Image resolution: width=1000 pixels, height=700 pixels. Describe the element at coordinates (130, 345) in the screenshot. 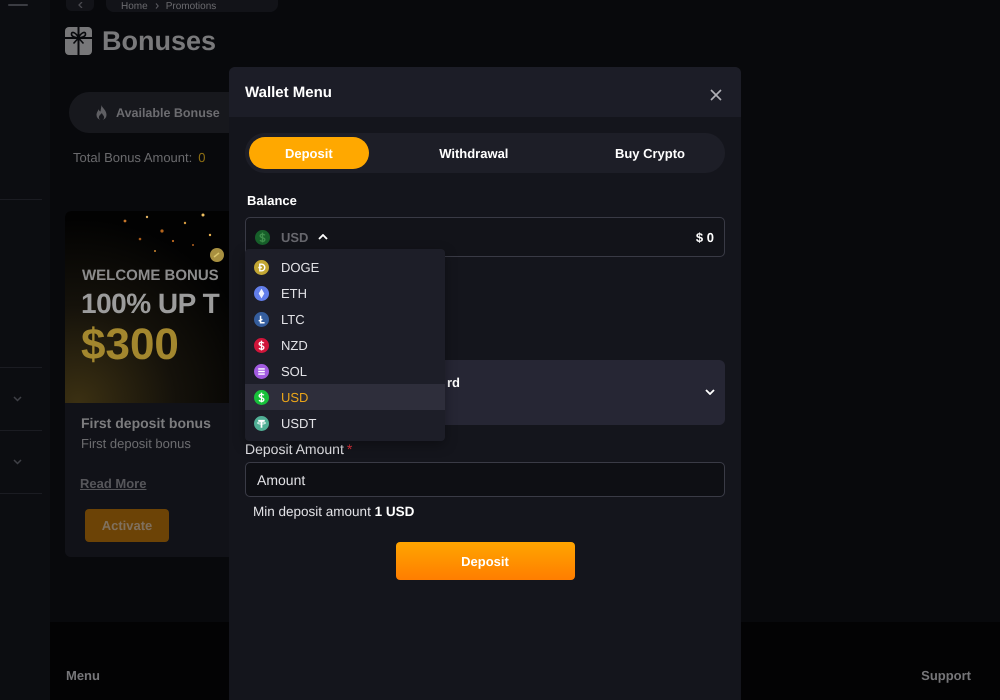

I see `banner-text: $300` at that location.